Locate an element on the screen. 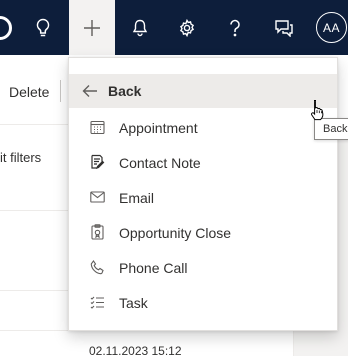  plus-icon is located at coordinates (92, 28).